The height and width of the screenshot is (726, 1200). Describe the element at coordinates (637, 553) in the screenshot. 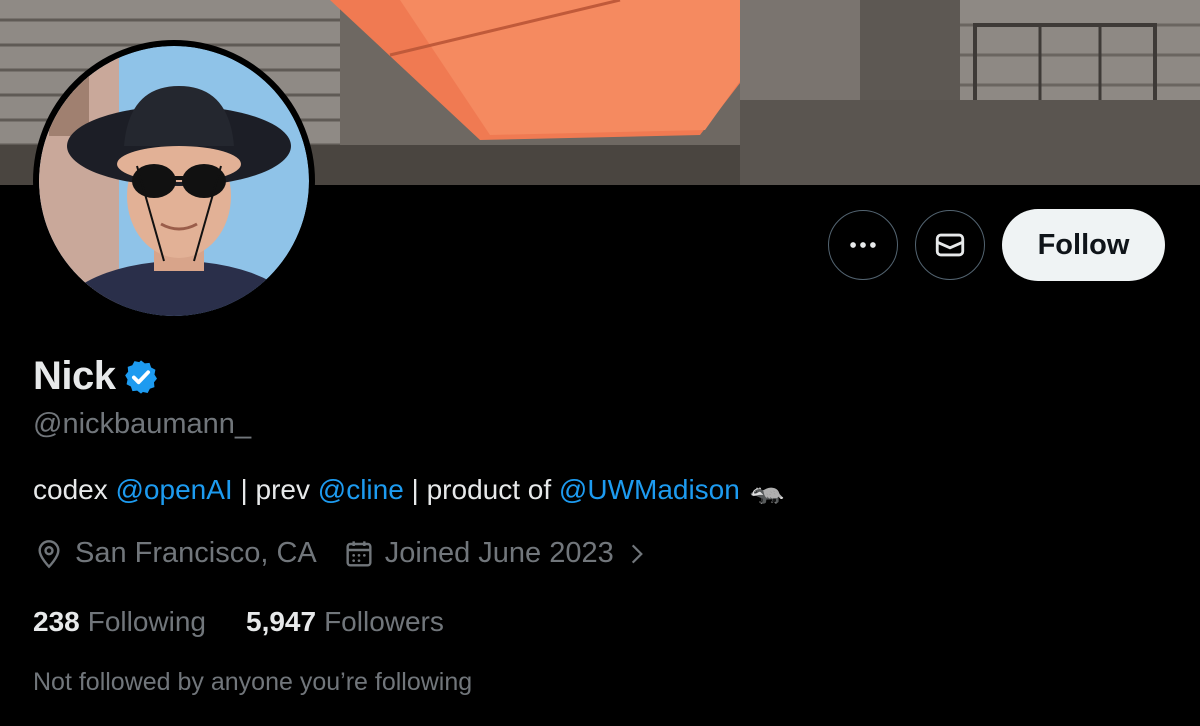

I see `chevron-right-icon` at that location.